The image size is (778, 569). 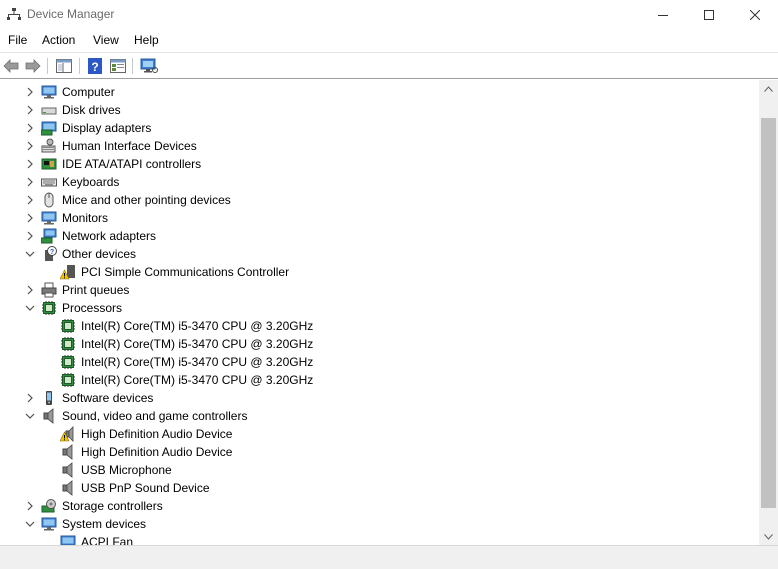 I want to click on monitor-icon, so click(x=49, y=218).